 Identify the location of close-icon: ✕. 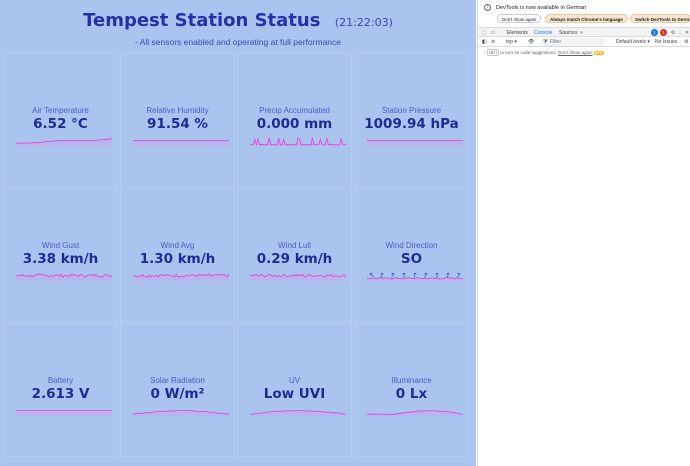
(687, 33).